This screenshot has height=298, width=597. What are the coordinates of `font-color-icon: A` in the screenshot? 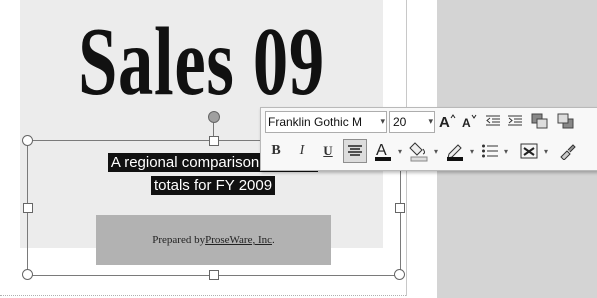 It's located at (383, 151).